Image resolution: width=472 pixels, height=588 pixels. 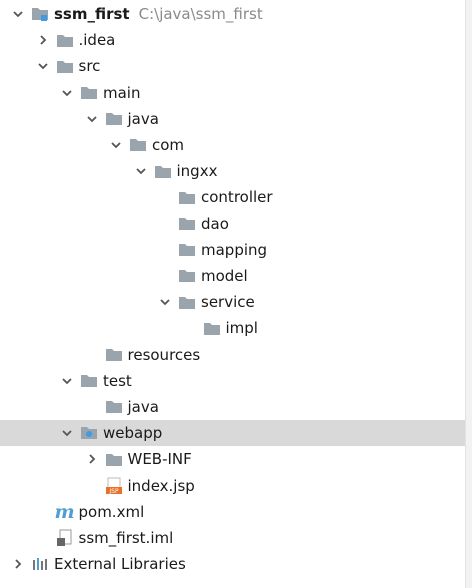 What do you see at coordinates (113, 491) in the screenshot?
I see `svg-text: JSP` at bounding box center [113, 491].